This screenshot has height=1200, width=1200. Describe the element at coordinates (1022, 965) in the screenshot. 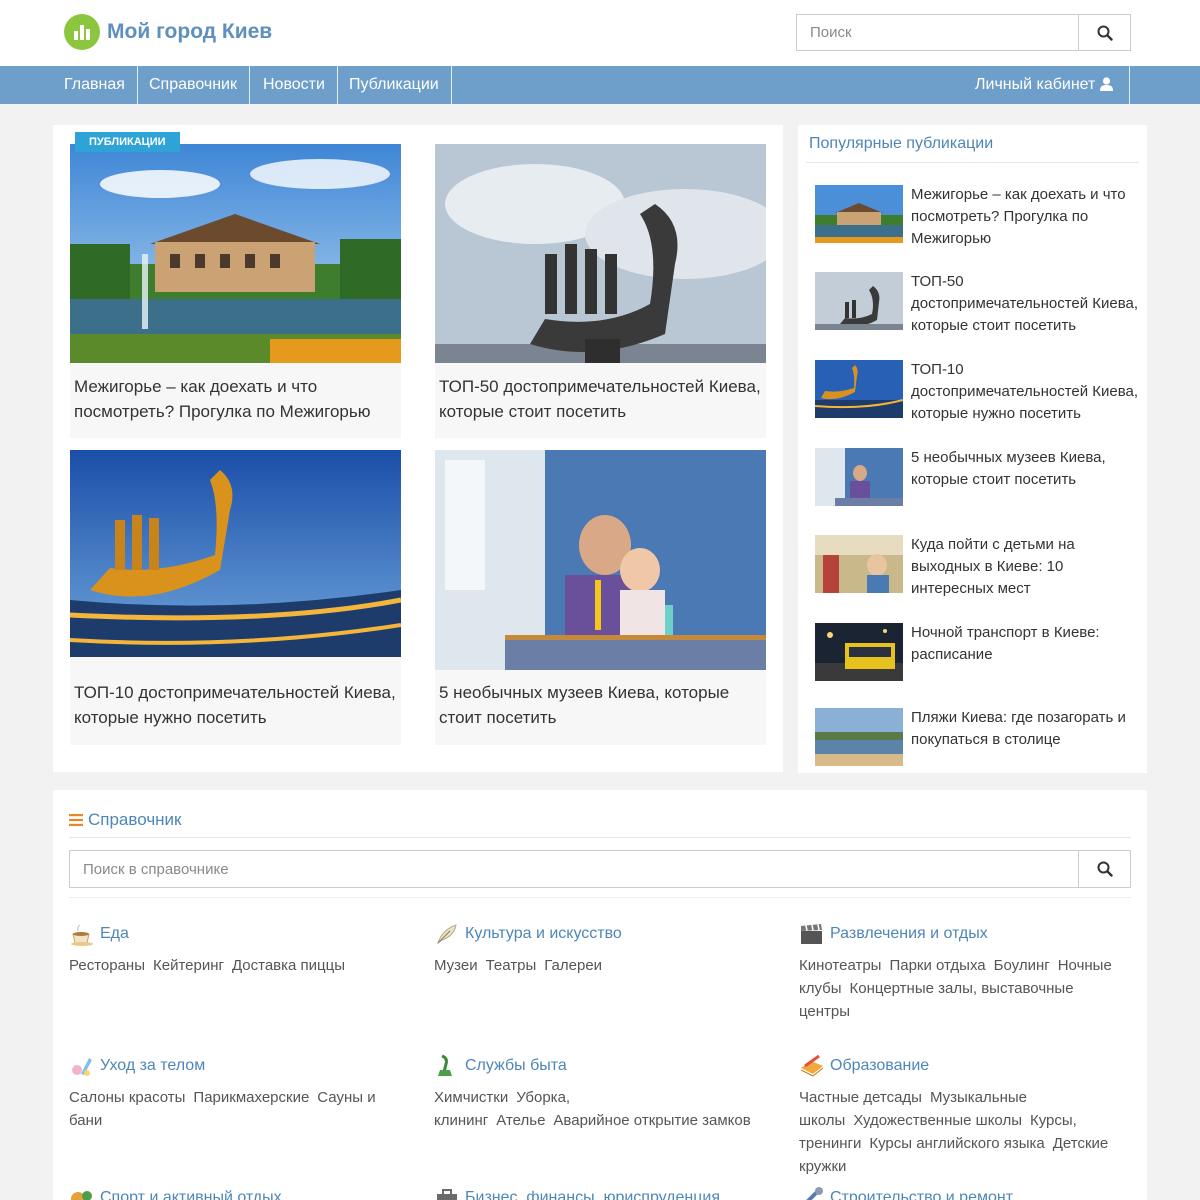

I see `category-link: Боулинг` at that location.